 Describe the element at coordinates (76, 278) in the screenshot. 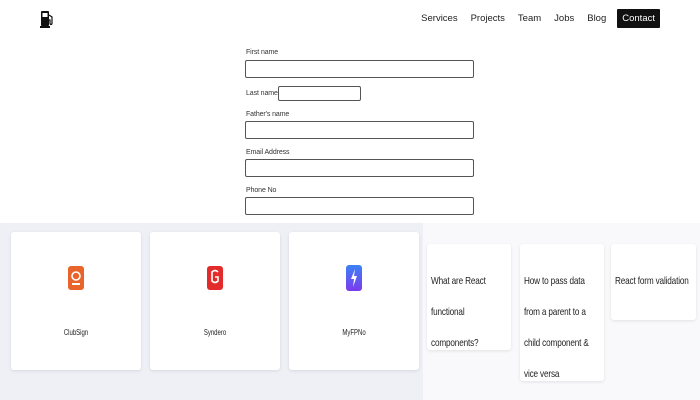

I see `clubsign-app-icon` at that location.